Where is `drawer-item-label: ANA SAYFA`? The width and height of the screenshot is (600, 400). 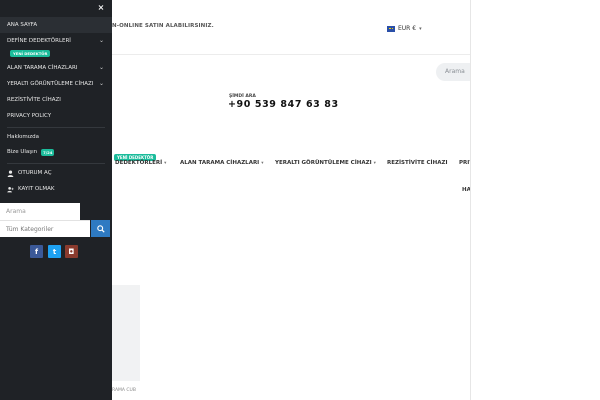
drawer-item-label: ANA SAYFA is located at coordinates (22, 25).